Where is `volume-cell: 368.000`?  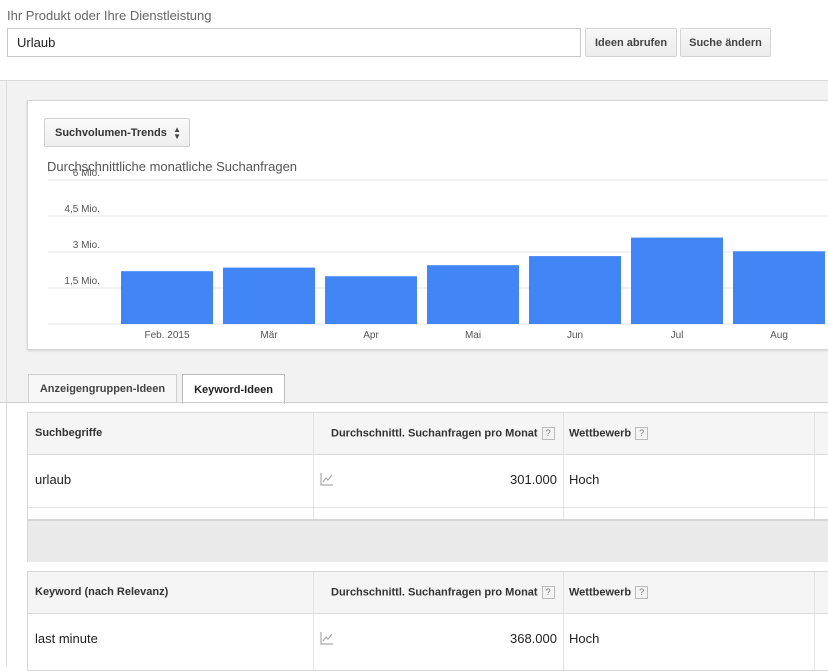
volume-cell: 368.000 is located at coordinates (533, 638).